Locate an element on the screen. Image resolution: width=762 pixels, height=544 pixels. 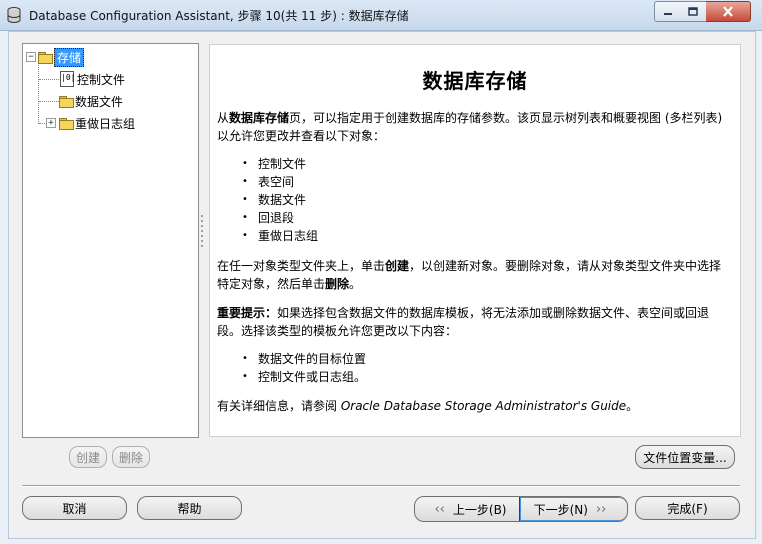
back-button: ‹‹ 上一步(B) is located at coordinates (466, 509).